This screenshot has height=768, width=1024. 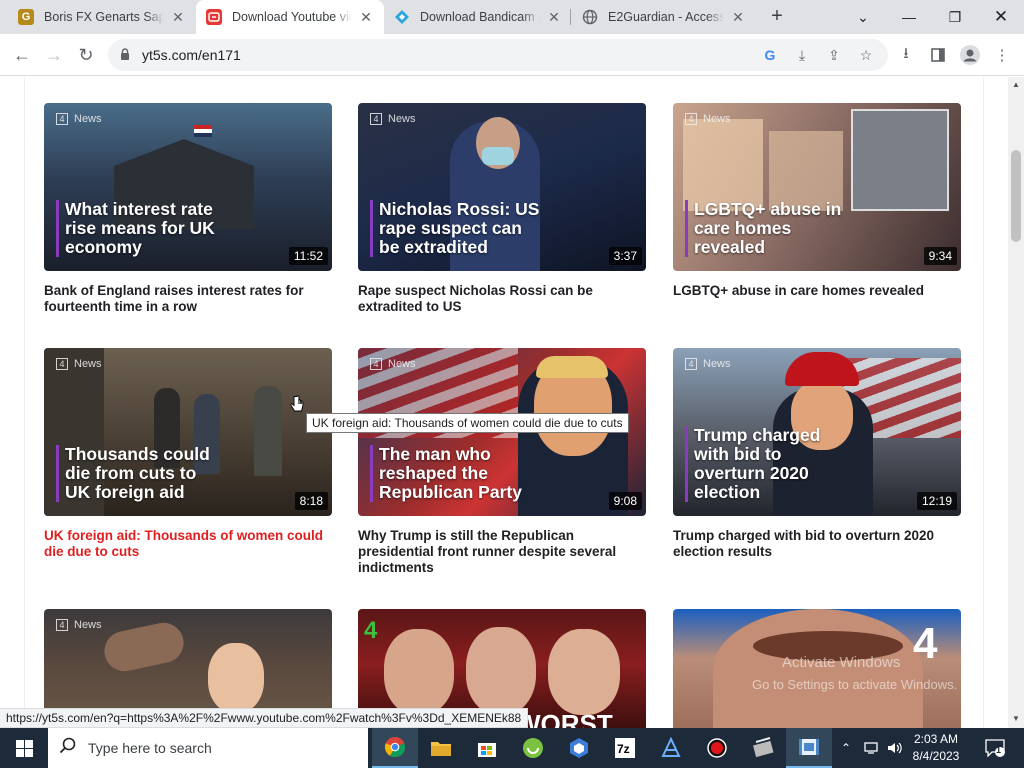 I want to click on google-lens-icon: G, so click(x=770, y=55).